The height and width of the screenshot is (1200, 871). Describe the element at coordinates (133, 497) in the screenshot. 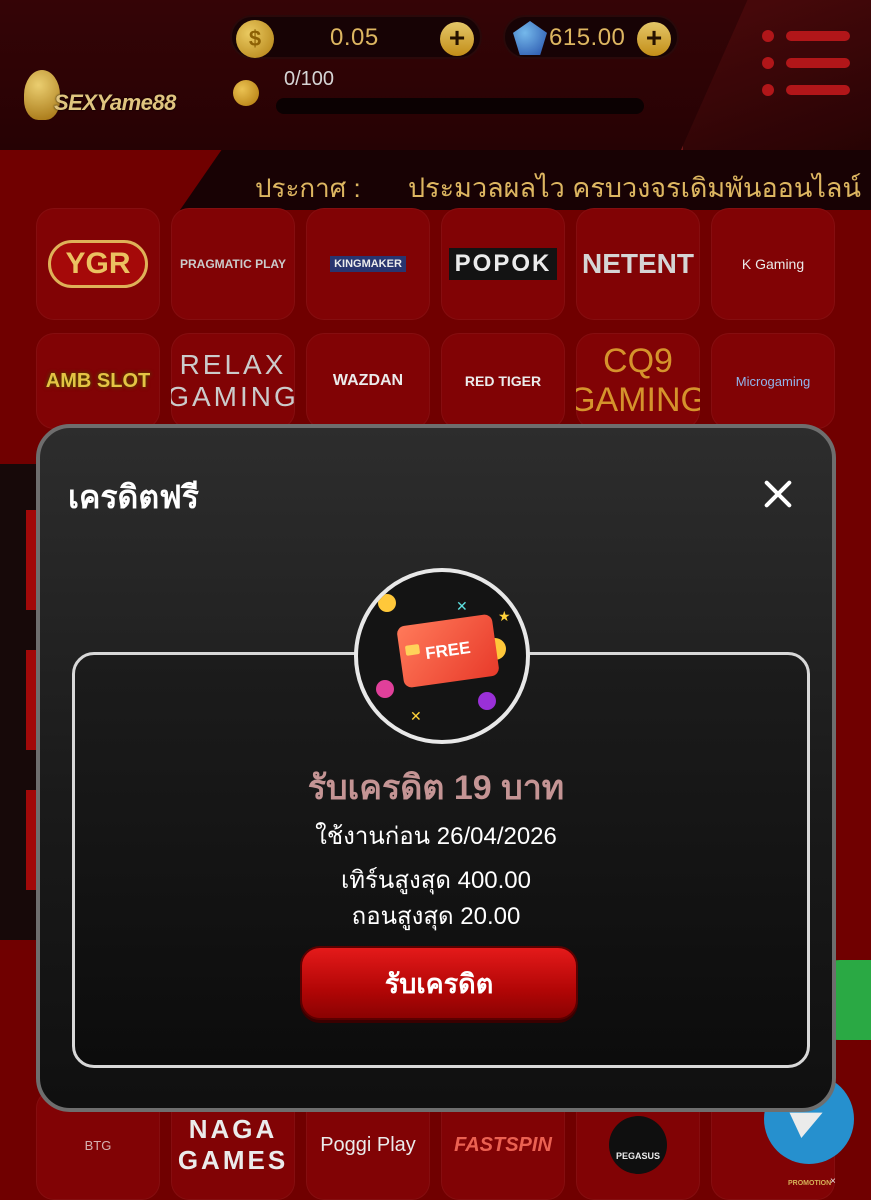

I see `modal-title: เครดิตฟรี` at that location.